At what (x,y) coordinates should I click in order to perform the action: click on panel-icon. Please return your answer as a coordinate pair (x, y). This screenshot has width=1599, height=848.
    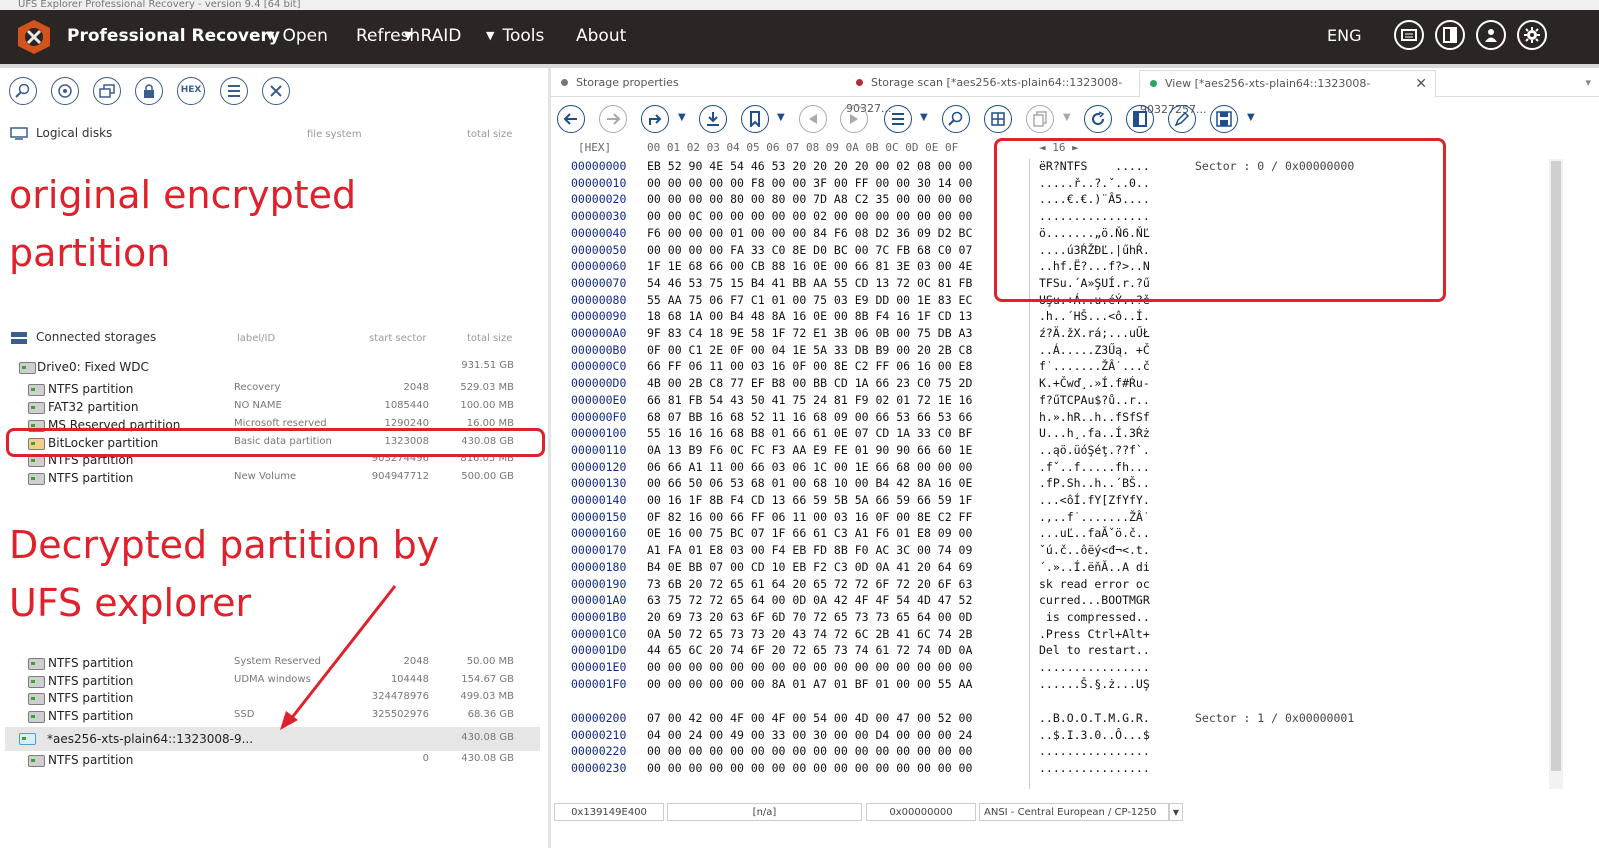
    Looking at the image, I should click on (1140, 119).